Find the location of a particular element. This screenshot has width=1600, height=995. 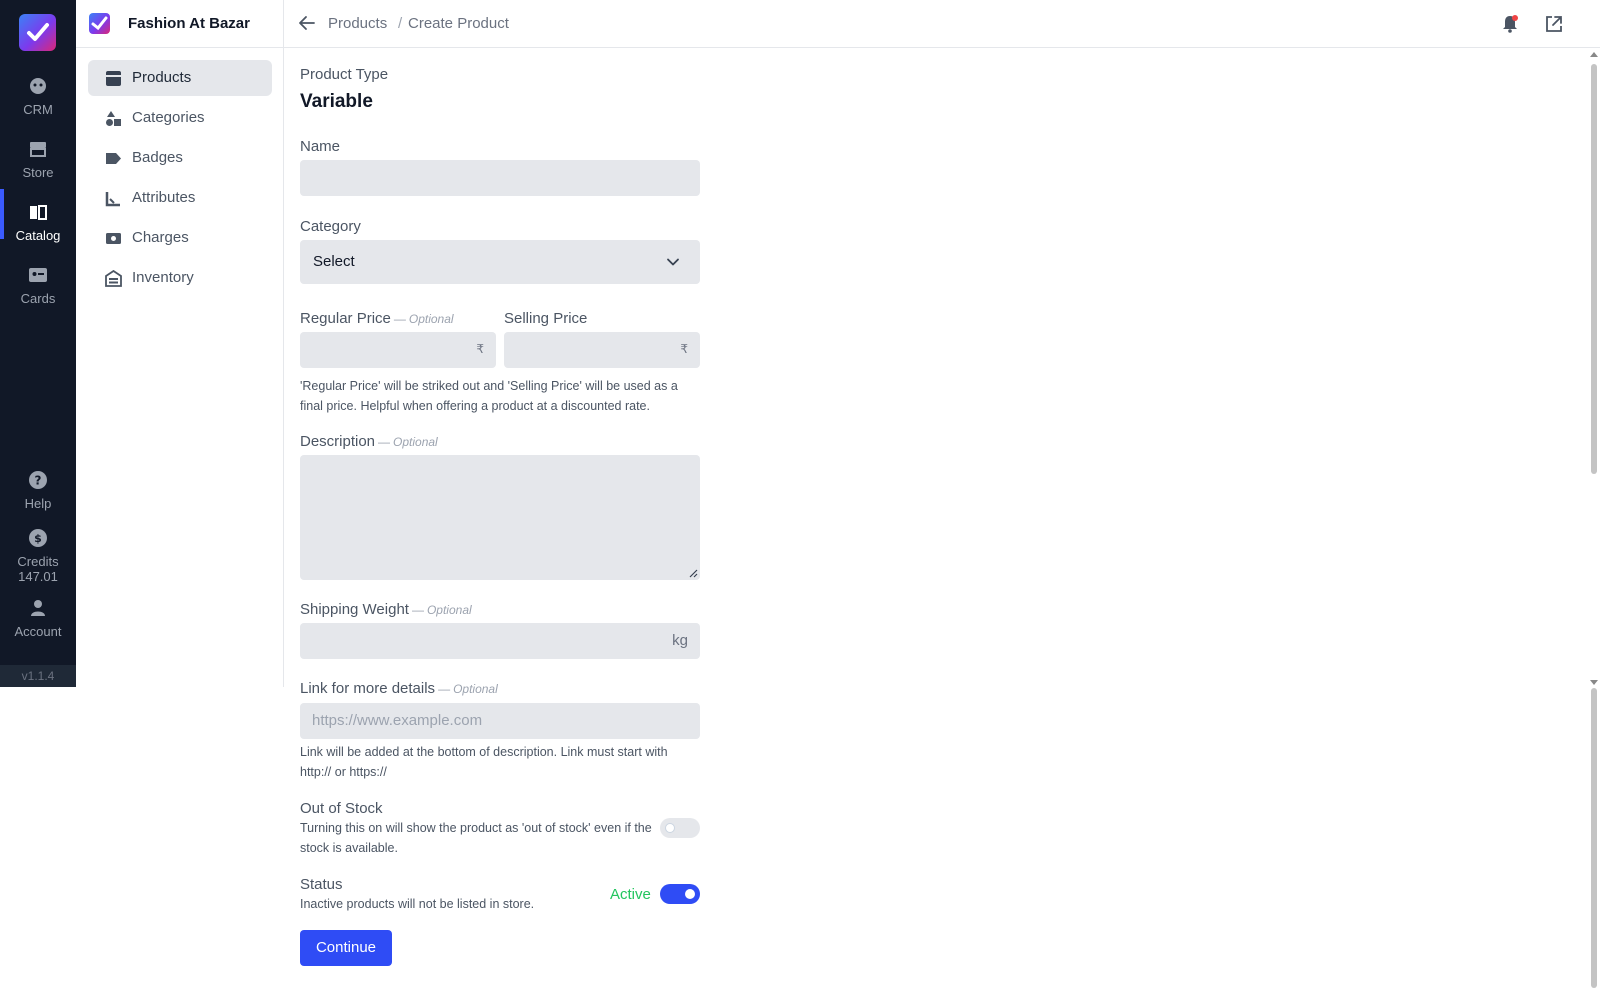

link-label: Link for more details — Optional is located at coordinates (399, 688).